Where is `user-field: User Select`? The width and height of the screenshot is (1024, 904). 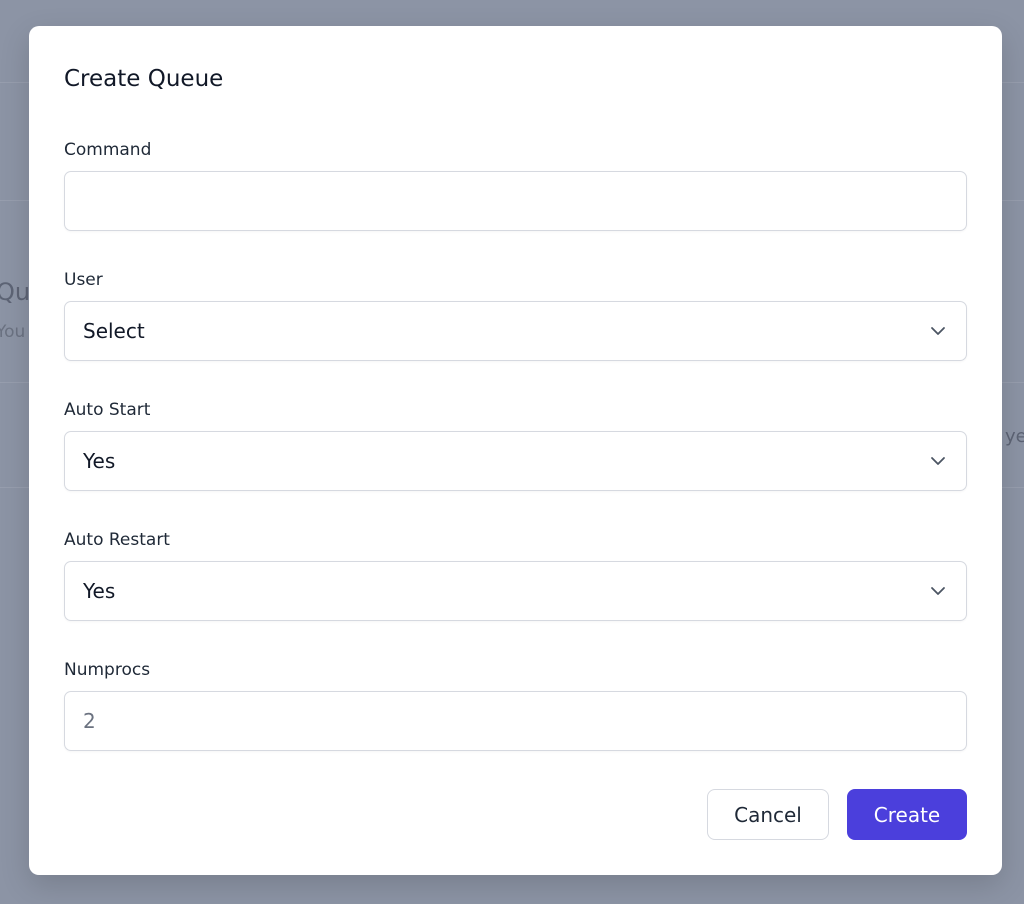 user-field: User Select is located at coordinates (515, 315).